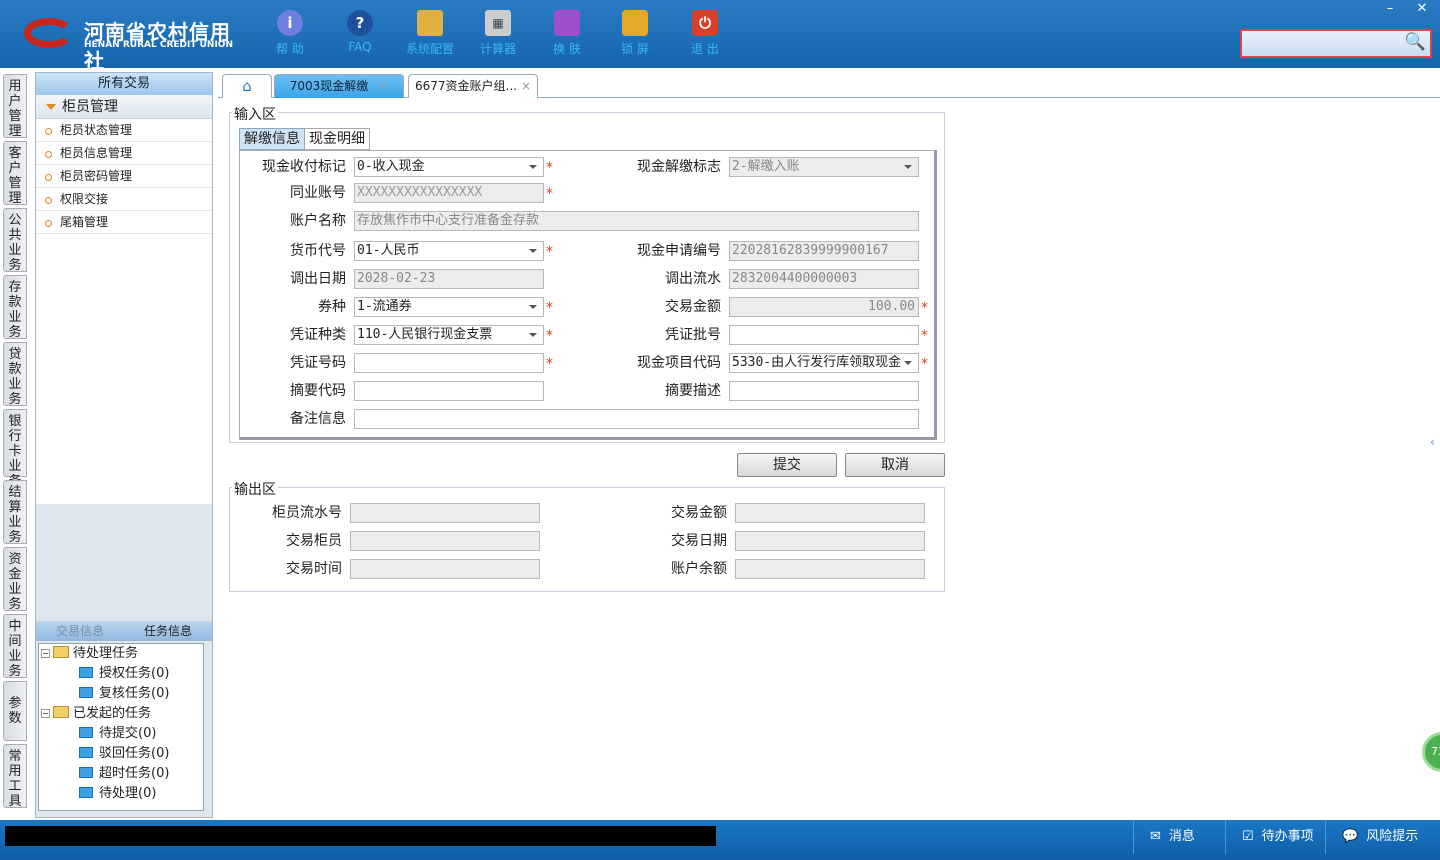 The width and height of the screenshot is (1440, 860). What do you see at coordinates (445, 541) in the screenshot?
I see `output-teller` at bounding box center [445, 541].